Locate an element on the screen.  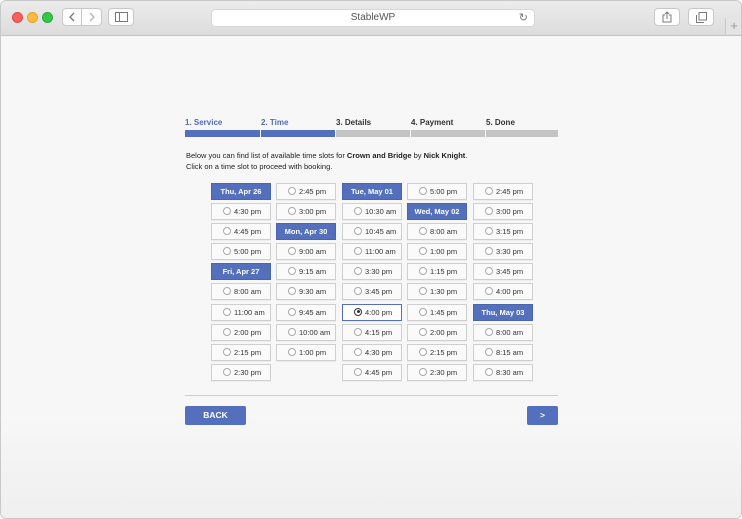
time-slot-button: 9:15 am is located at coordinates (306, 272).